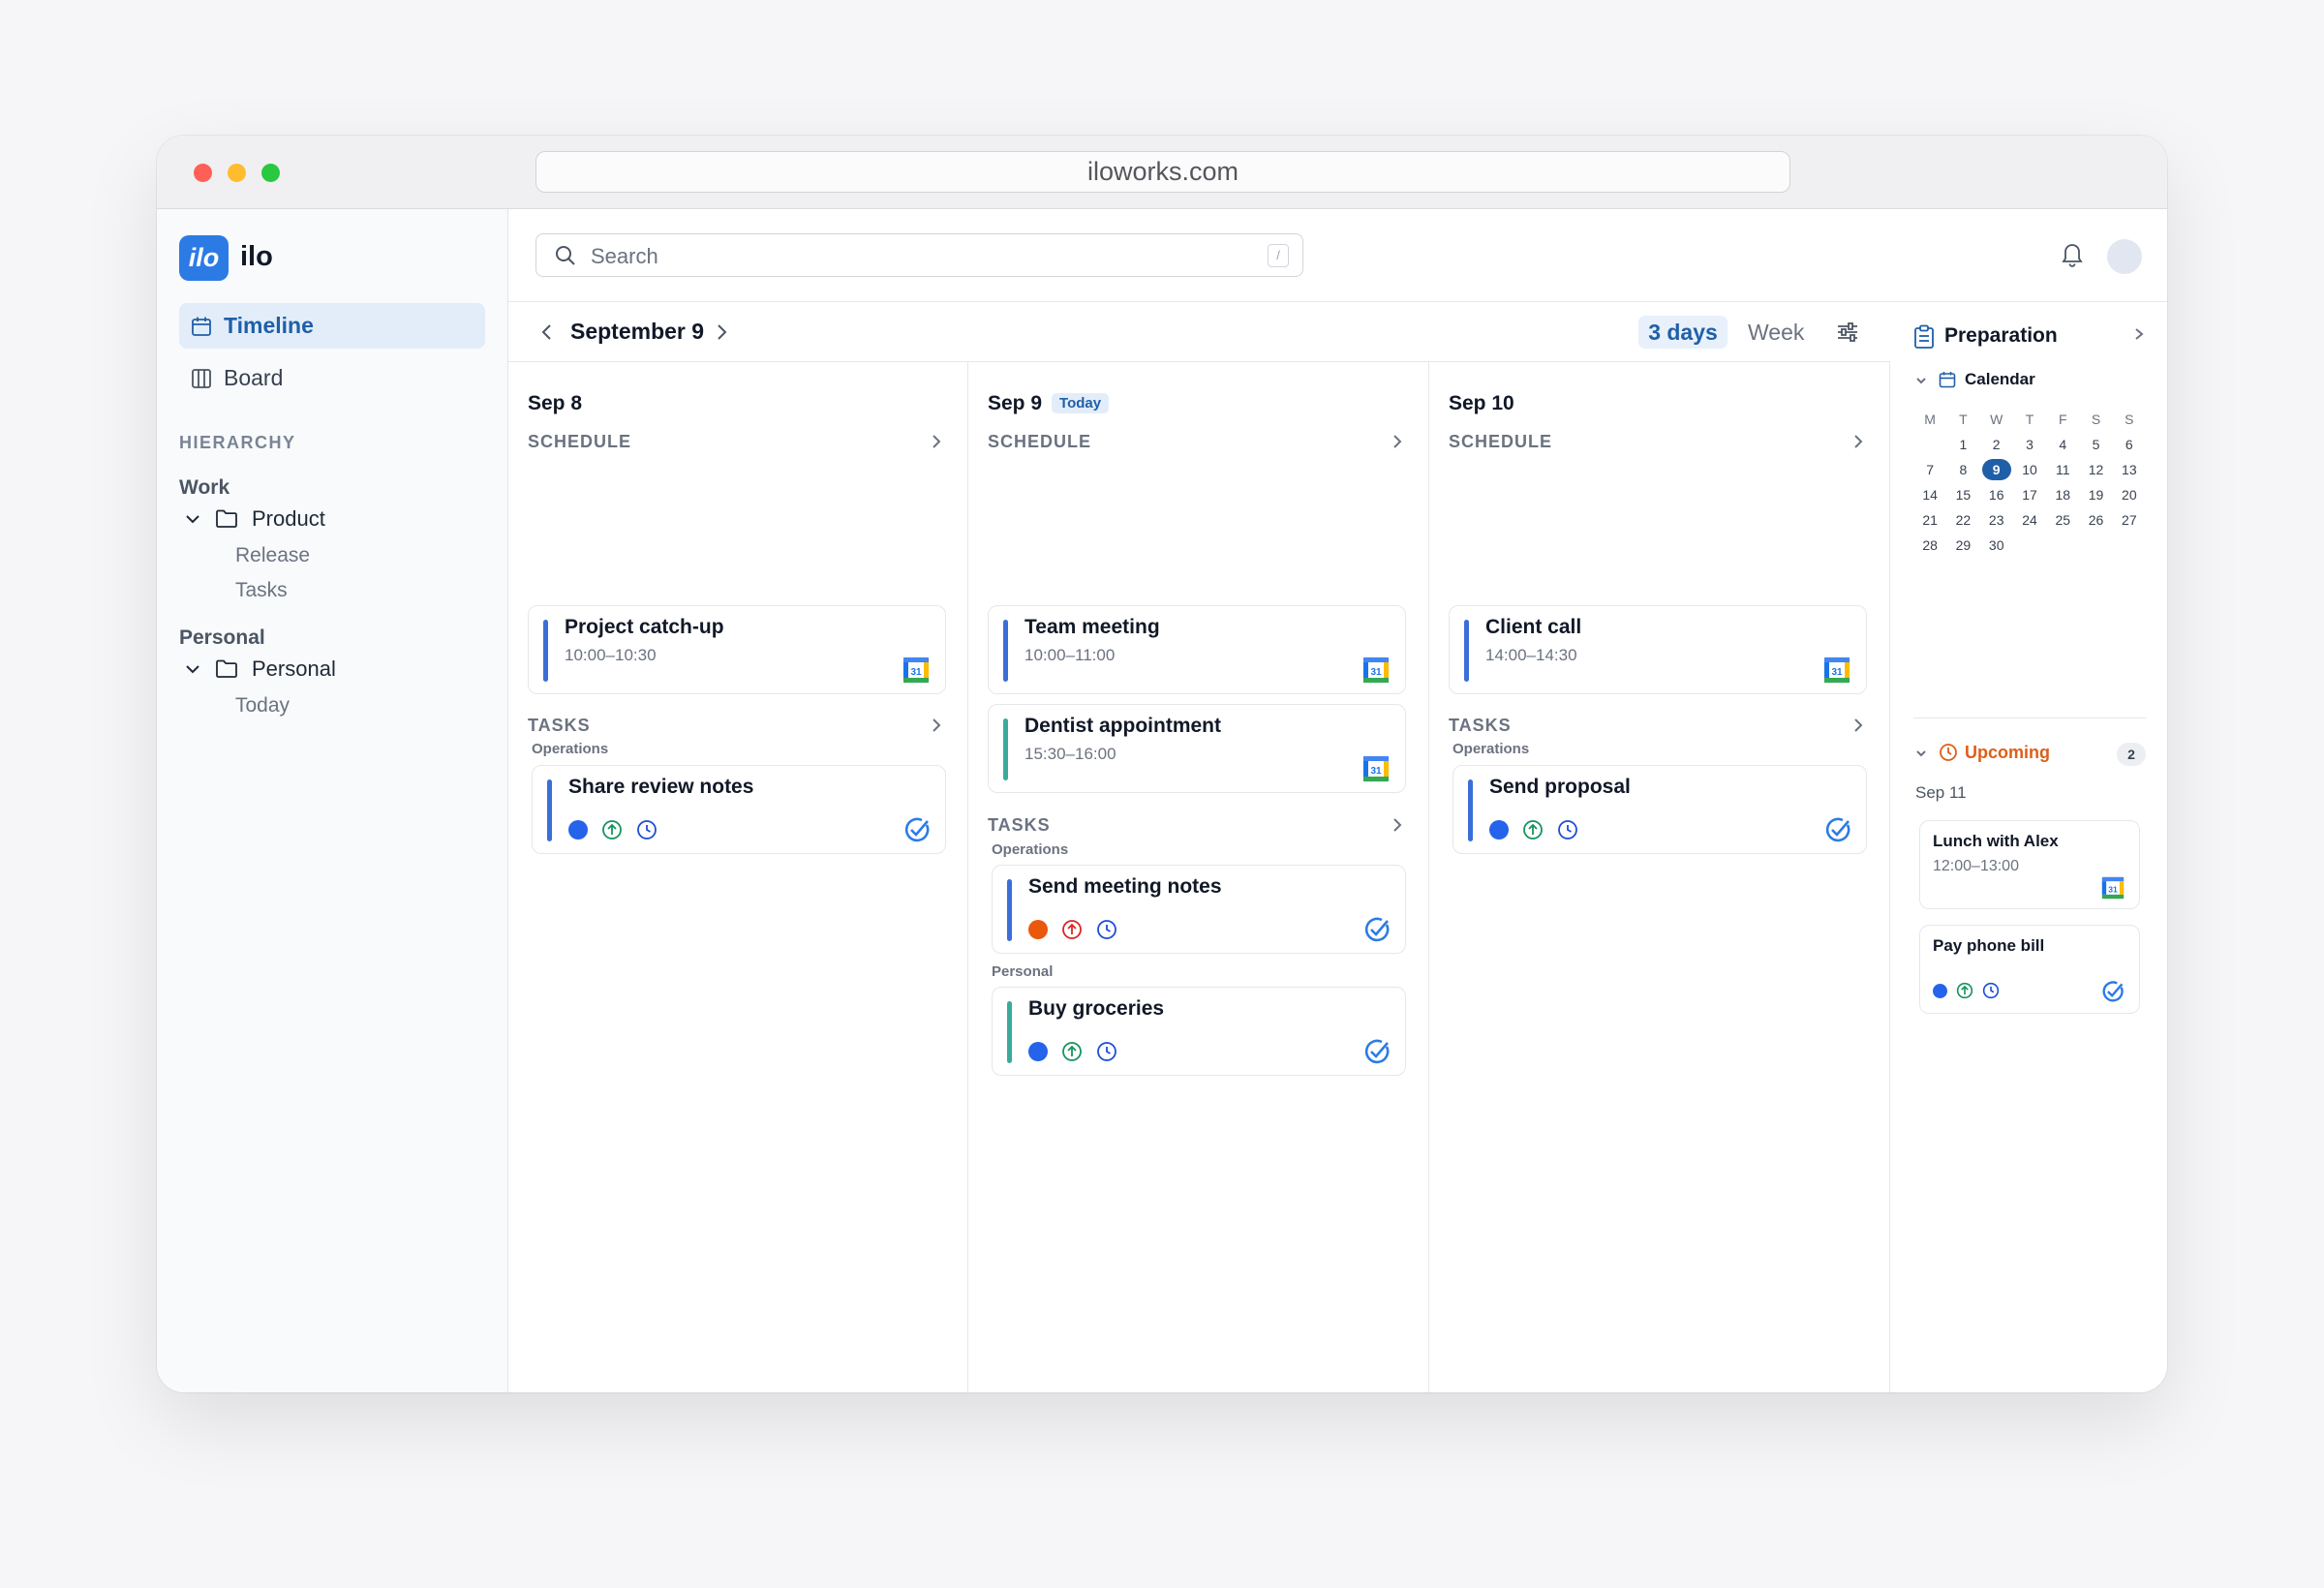 The width and height of the screenshot is (2324, 1588). Describe the element at coordinates (919, 255) in the screenshot. I see `search-input: Search /` at that location.